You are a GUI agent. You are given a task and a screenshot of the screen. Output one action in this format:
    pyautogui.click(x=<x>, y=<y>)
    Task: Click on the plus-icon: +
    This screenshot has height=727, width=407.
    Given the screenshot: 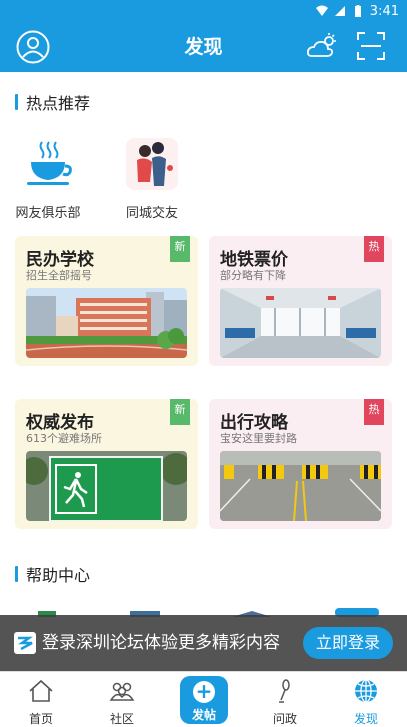 What is the action you would take?
    pyautogui.click(x=204, y=692)
    